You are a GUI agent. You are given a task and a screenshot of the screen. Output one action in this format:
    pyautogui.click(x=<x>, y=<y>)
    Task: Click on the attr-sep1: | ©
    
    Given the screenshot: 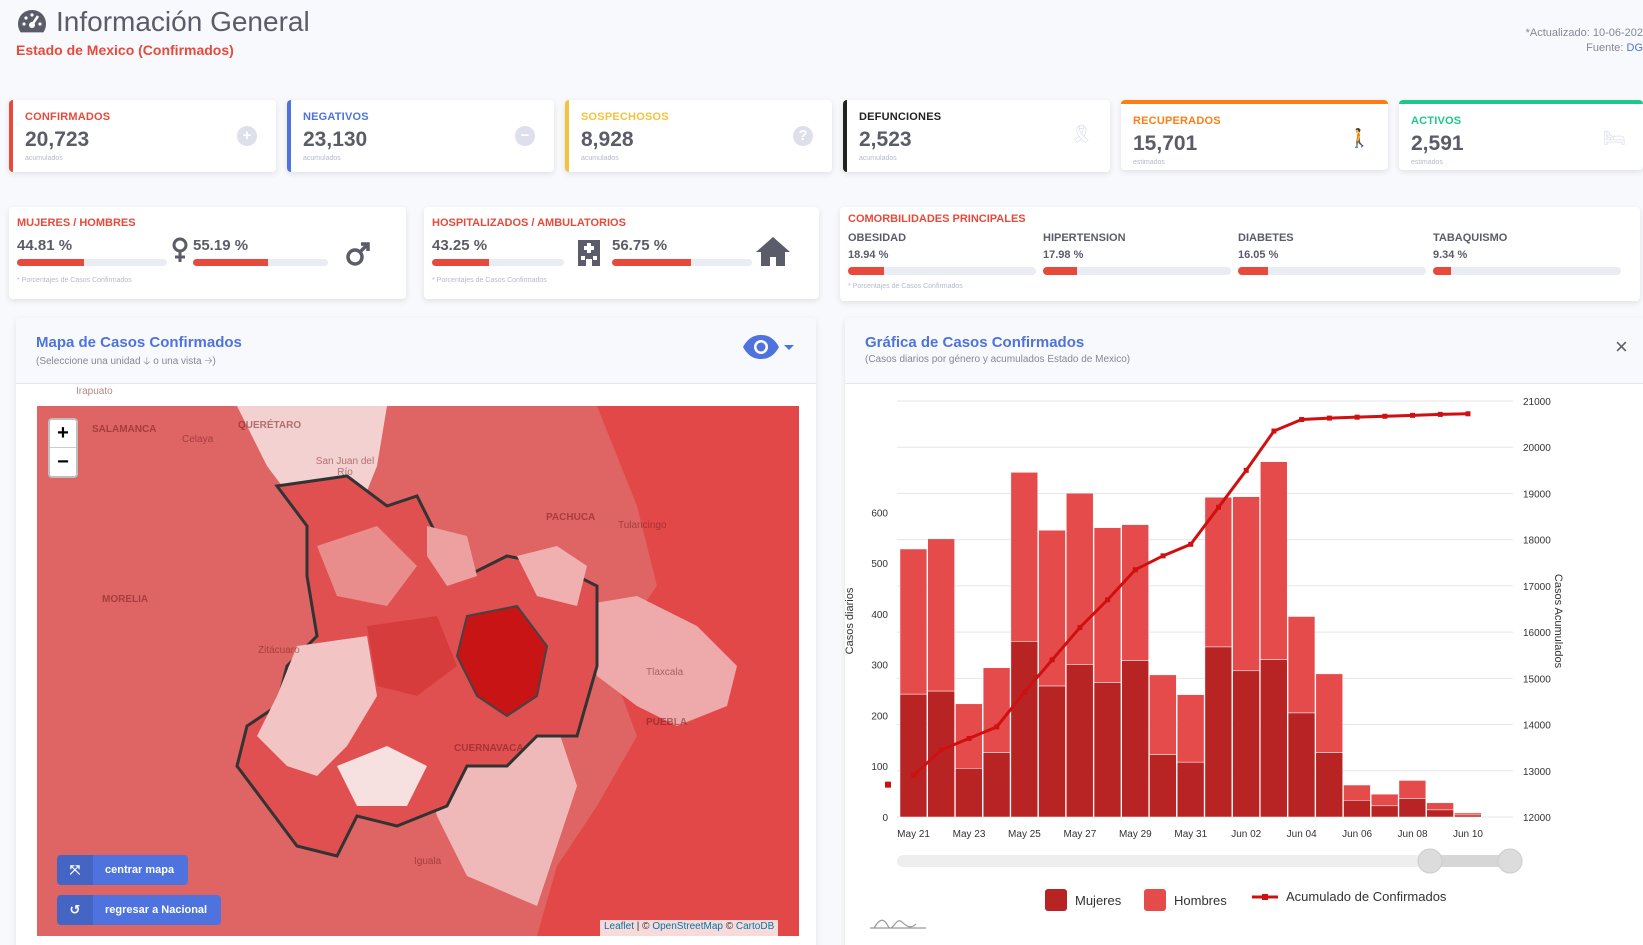 What is the action you would take?
    pyautogui.click(x=643, y=926)
    